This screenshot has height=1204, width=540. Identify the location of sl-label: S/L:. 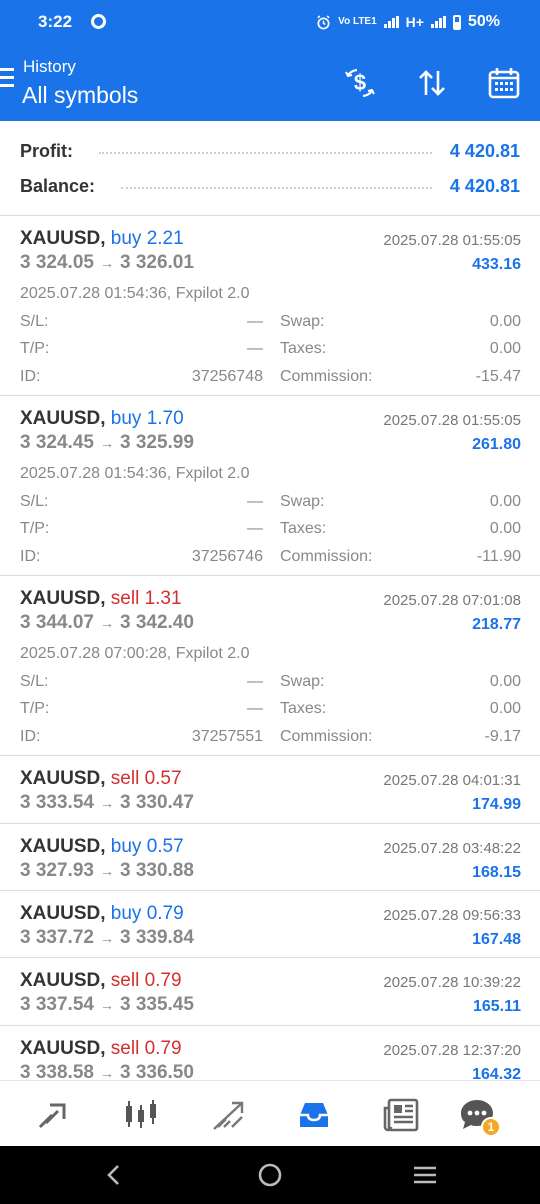
(34, 501).